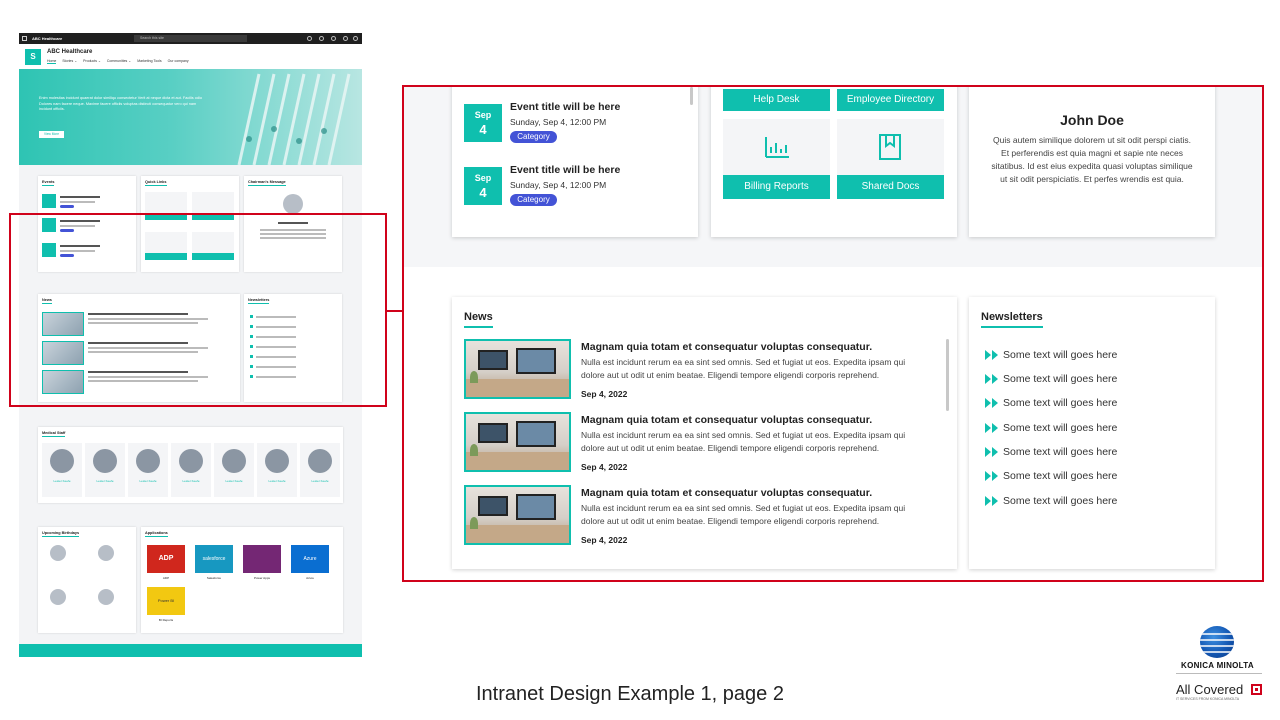 This screenshot has height=720, width=1280. What do you see at coordinates (214, 578) in the screenshot?
I see `app-label: Salesforce` at bounding box center [214, 578].